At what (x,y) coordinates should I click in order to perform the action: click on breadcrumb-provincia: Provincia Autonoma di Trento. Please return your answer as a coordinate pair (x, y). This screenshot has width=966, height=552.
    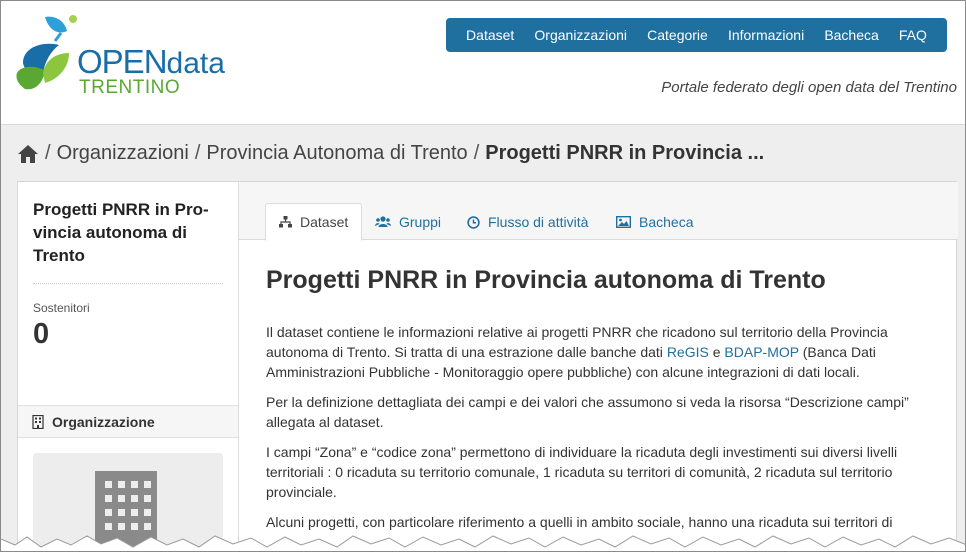
    Looking at the image, I should click on (336, 153).